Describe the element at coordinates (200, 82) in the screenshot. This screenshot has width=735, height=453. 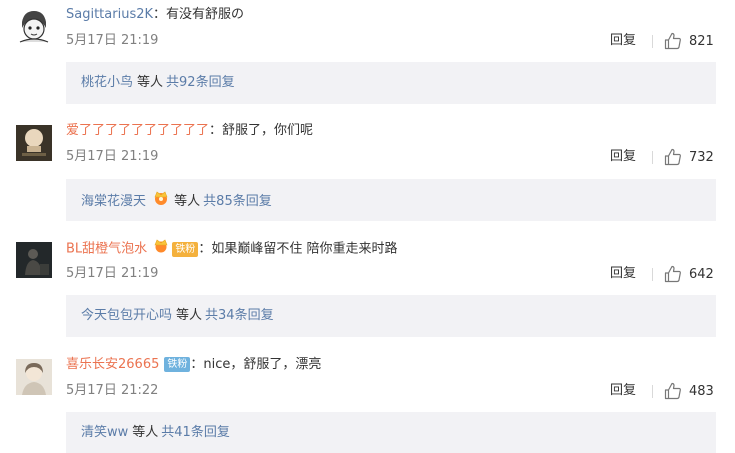
I see `reply-count-link: 共92条回复` at that location.